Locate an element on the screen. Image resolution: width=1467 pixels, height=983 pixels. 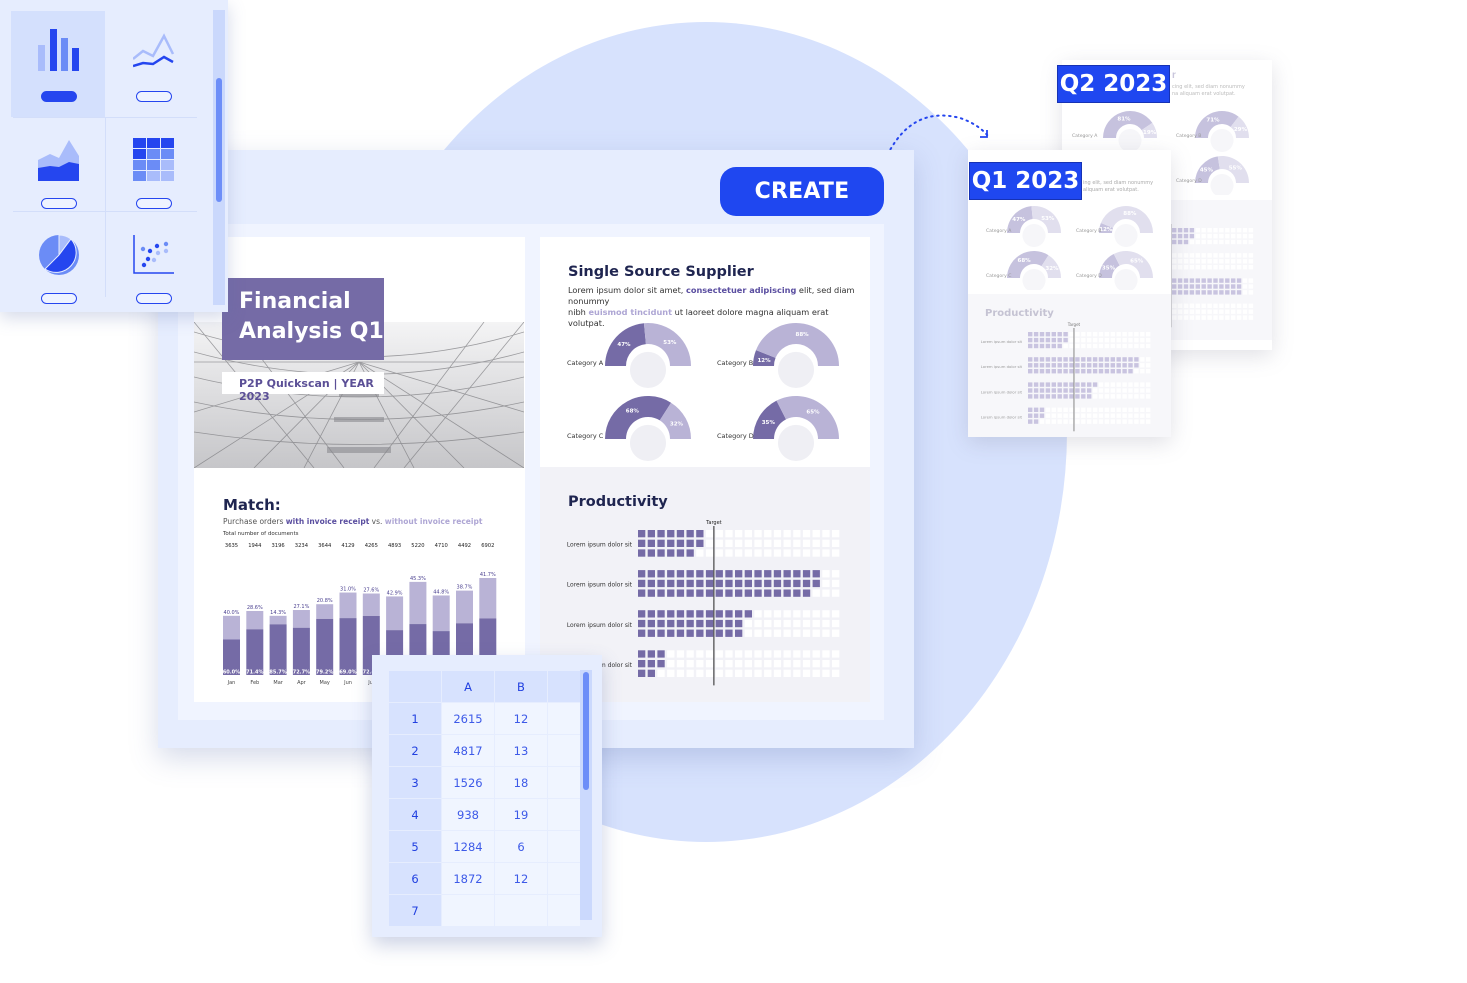
total-documents-label: 3644 is located at coordinates (325, 546).